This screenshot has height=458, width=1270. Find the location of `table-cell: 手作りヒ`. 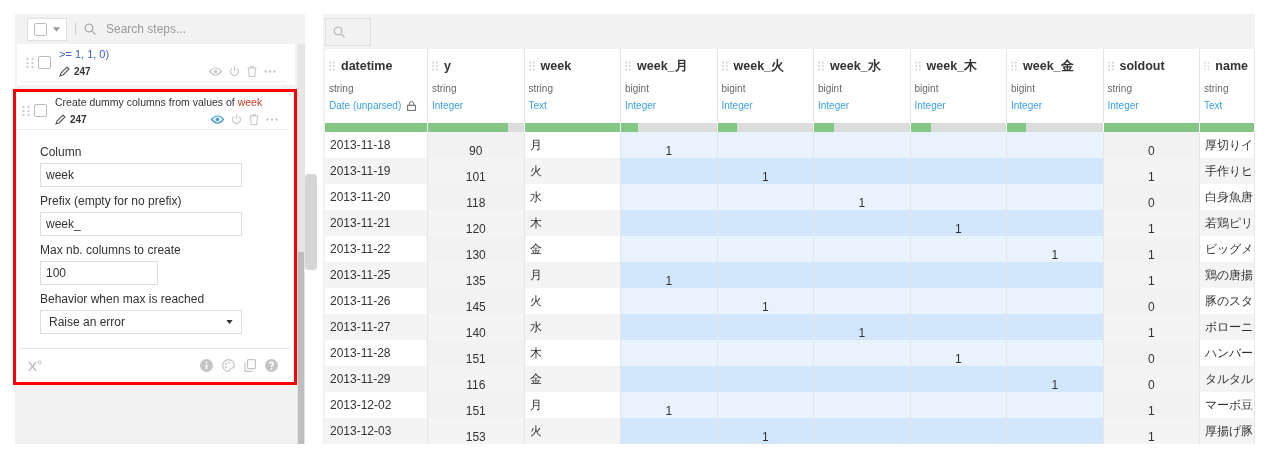

table-cell: 手作りヒ is located at coordinates (1227, 171).